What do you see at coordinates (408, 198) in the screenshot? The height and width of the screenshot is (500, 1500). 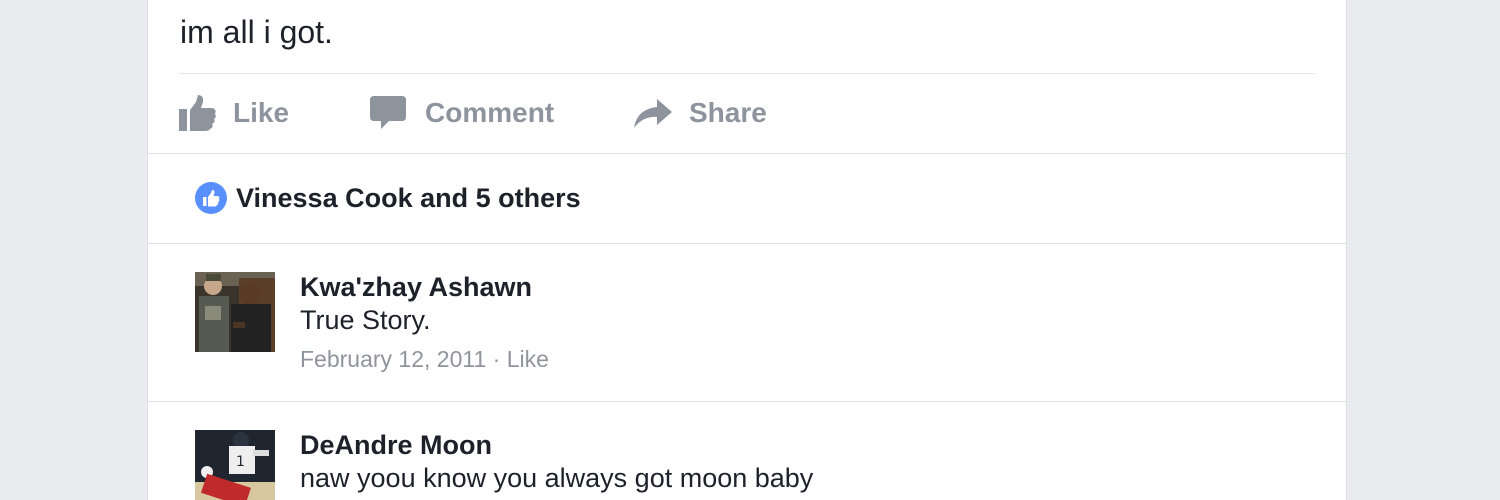 I see `reactions-text: Vinessa Cook and 5 others` at bounding box center [408, 198].